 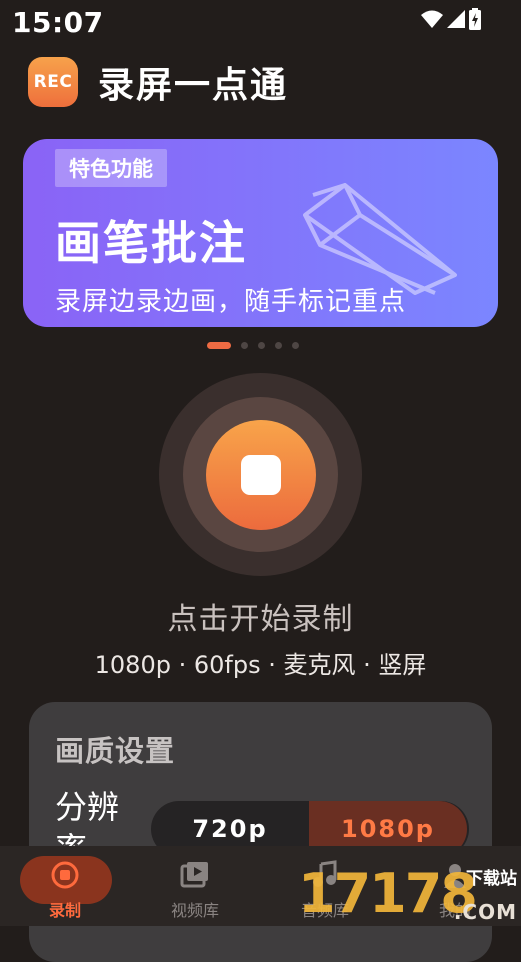 I want to click on record-button, so click(x=260, y=474).